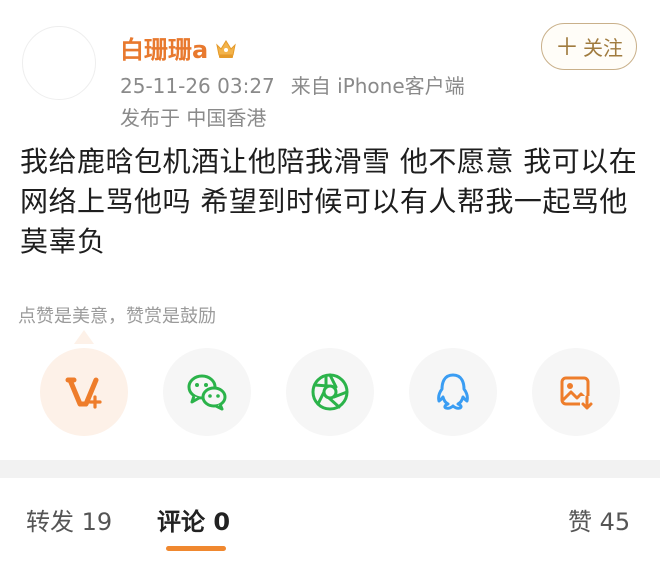  I want to click on reward-button, so click(84, 392).